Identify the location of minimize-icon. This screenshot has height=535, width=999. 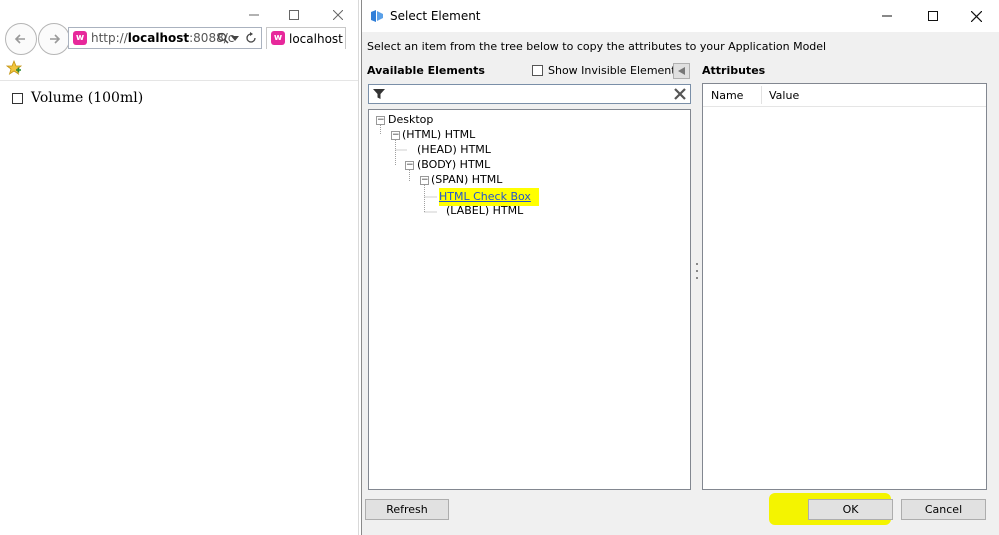
(254, 15).